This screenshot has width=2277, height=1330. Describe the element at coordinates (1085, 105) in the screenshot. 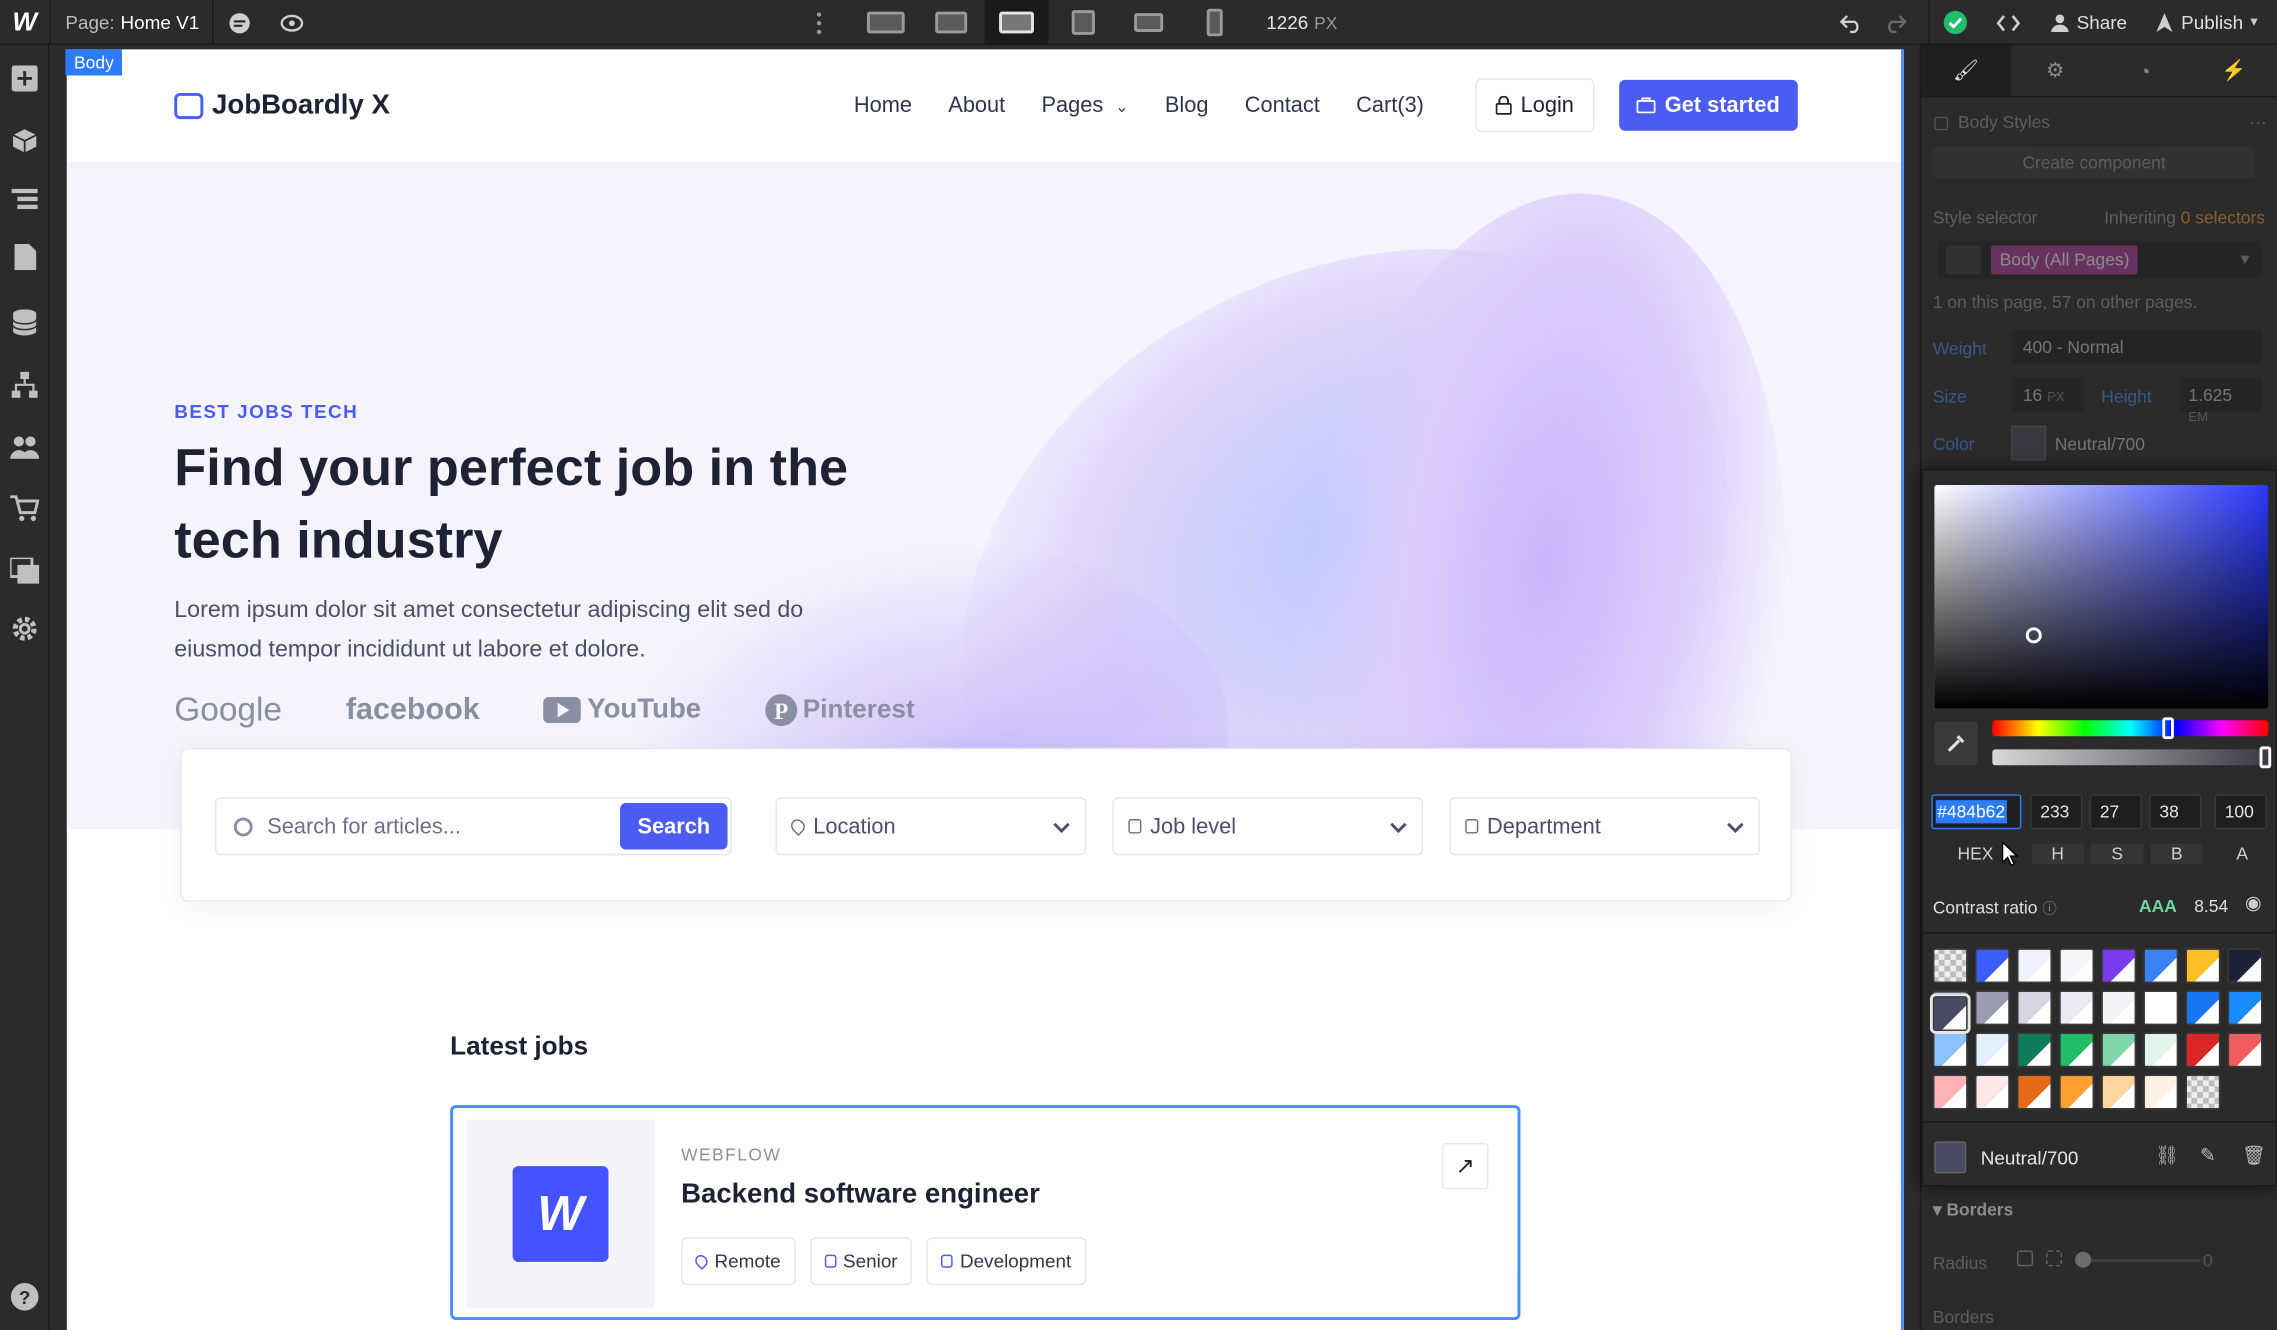

I see `nav-link-pages: Pages ⌄` at that location.